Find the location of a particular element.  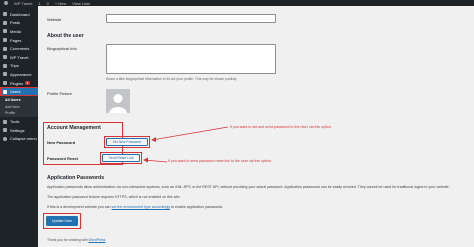

admin-bar-site: WP Travel is located at coordinates (23, 3).